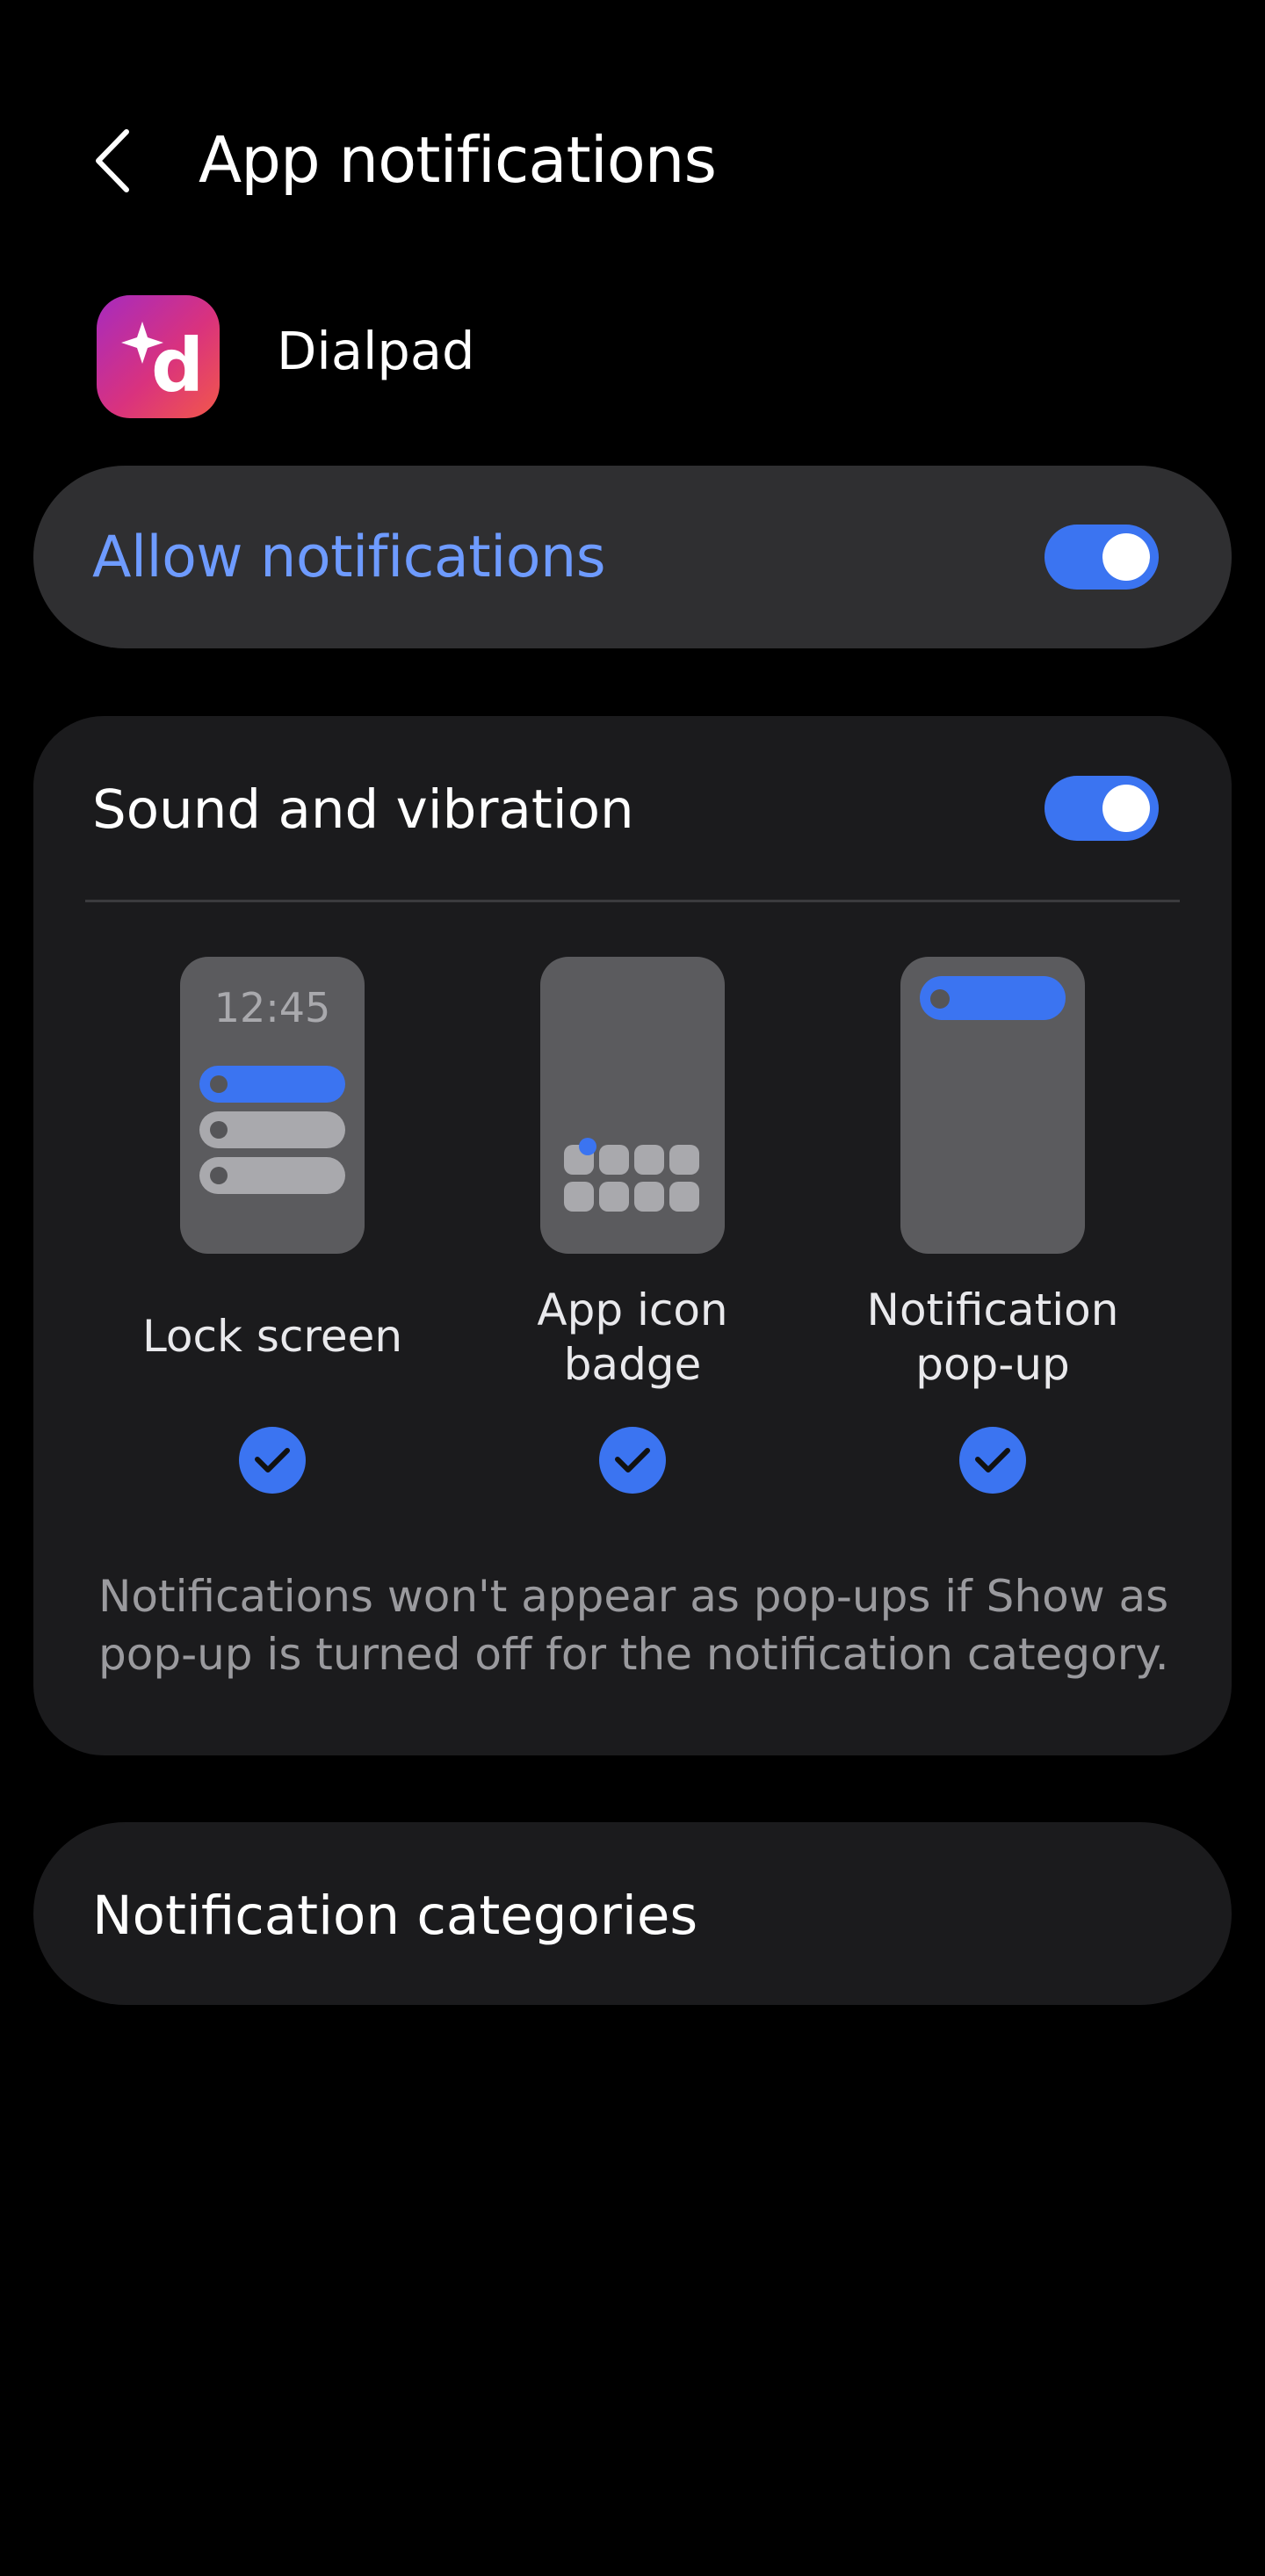  I want to click on highlighted-notification-bar, so click(272, 1084).